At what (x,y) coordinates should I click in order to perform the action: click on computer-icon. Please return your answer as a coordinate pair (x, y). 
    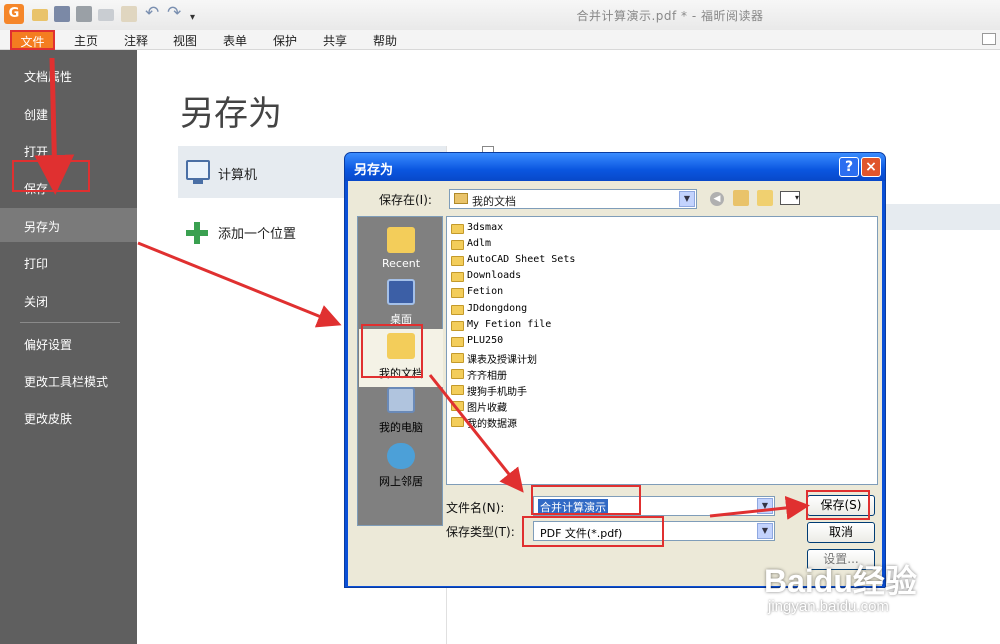
    Looking at the image, I should click on (198, 170).